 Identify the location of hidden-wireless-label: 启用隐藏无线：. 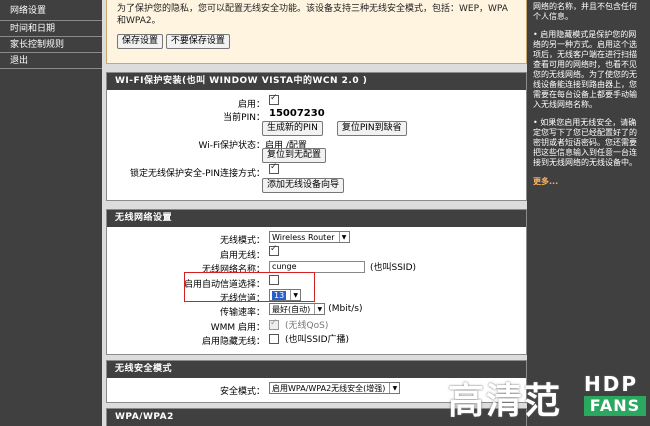
(233, 342).